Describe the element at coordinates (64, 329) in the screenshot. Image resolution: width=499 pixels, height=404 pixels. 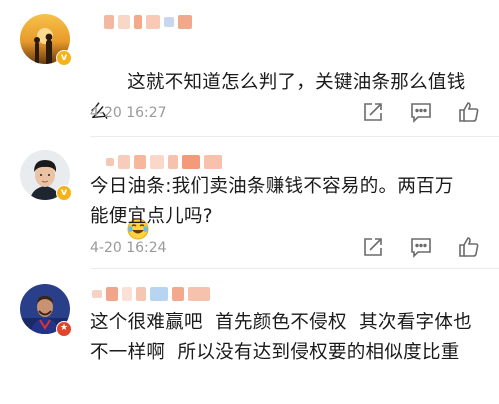
I see `verified-badge: ★` at that location.